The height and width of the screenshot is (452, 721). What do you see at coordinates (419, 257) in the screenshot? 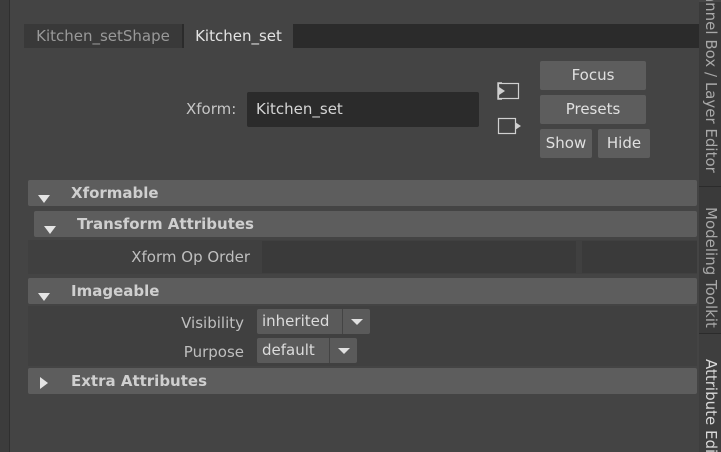
I see `xform-op-order-field` at bounding box center [419, 257].